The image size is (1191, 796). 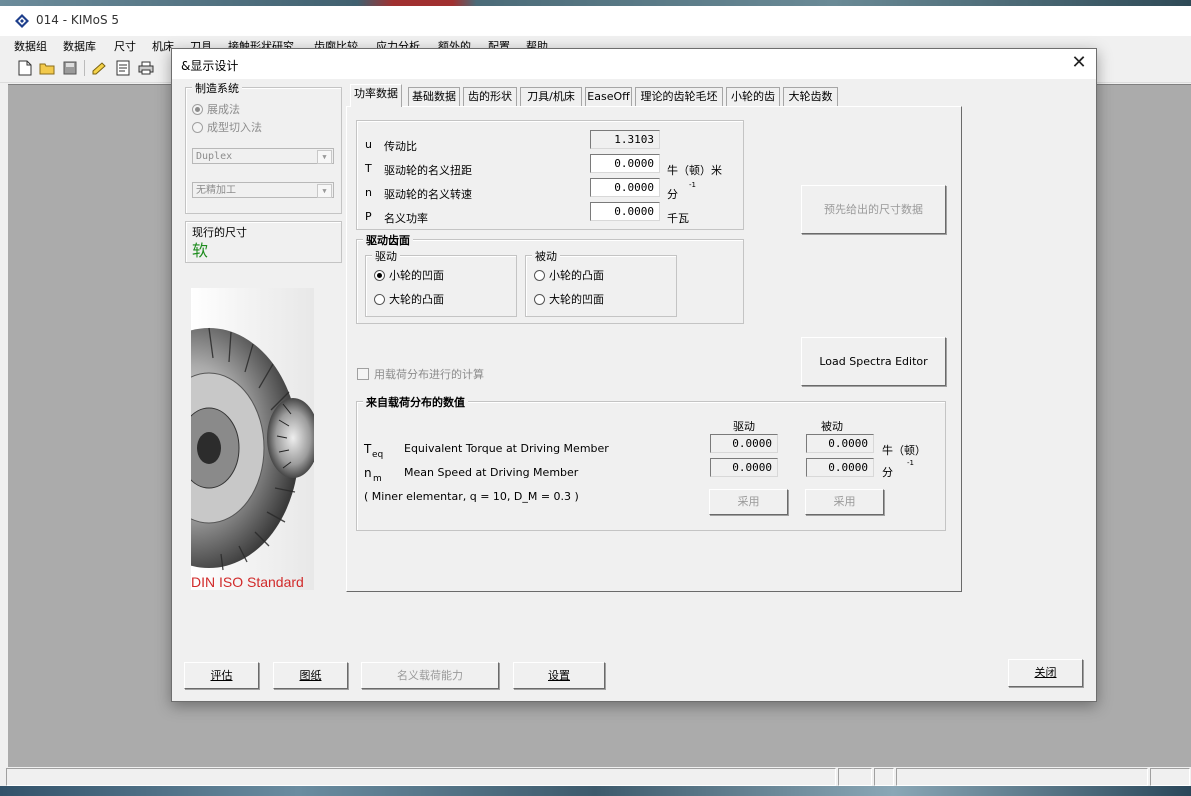 What do you see at coordinates (546, 256) in the screenshot?
I see `coast-side-label: 被动` at bounding box center [546, 256].